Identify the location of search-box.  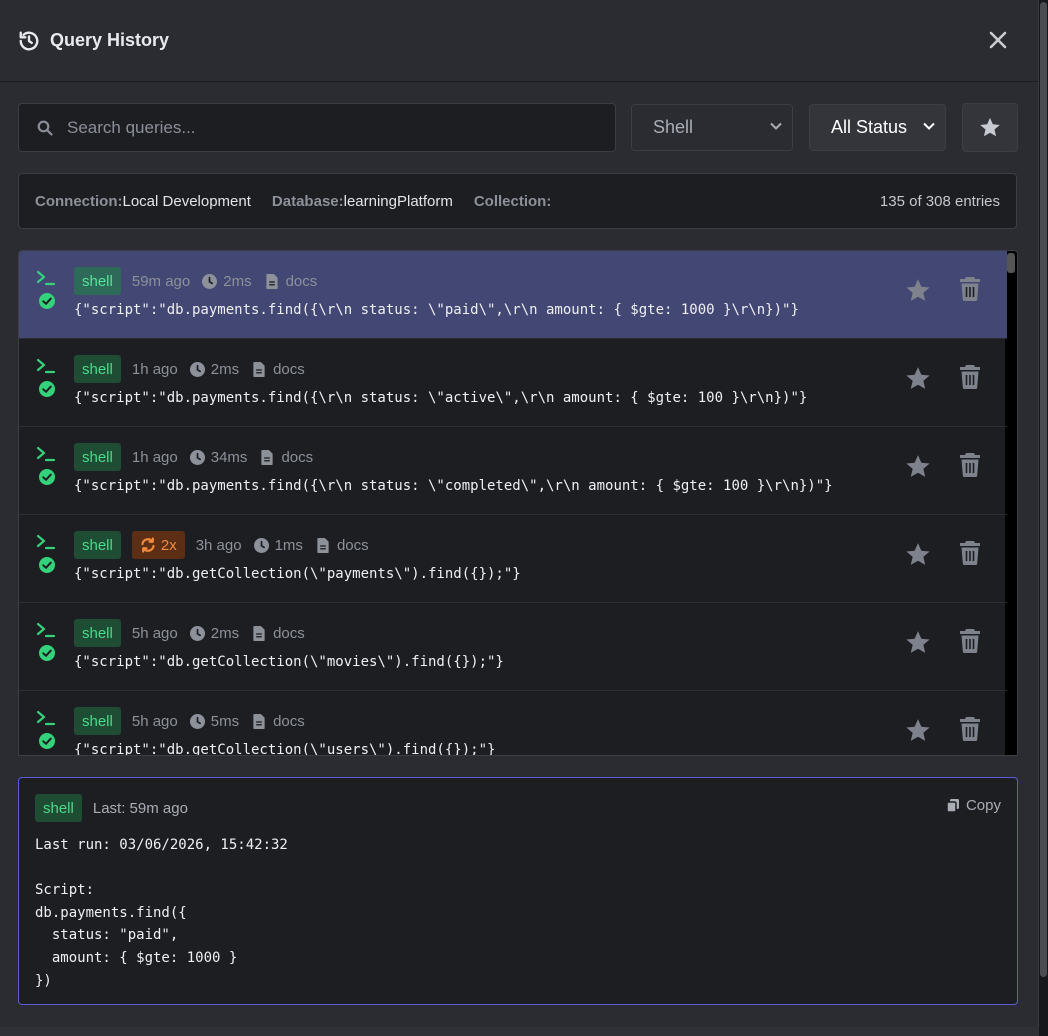
(317, 127).